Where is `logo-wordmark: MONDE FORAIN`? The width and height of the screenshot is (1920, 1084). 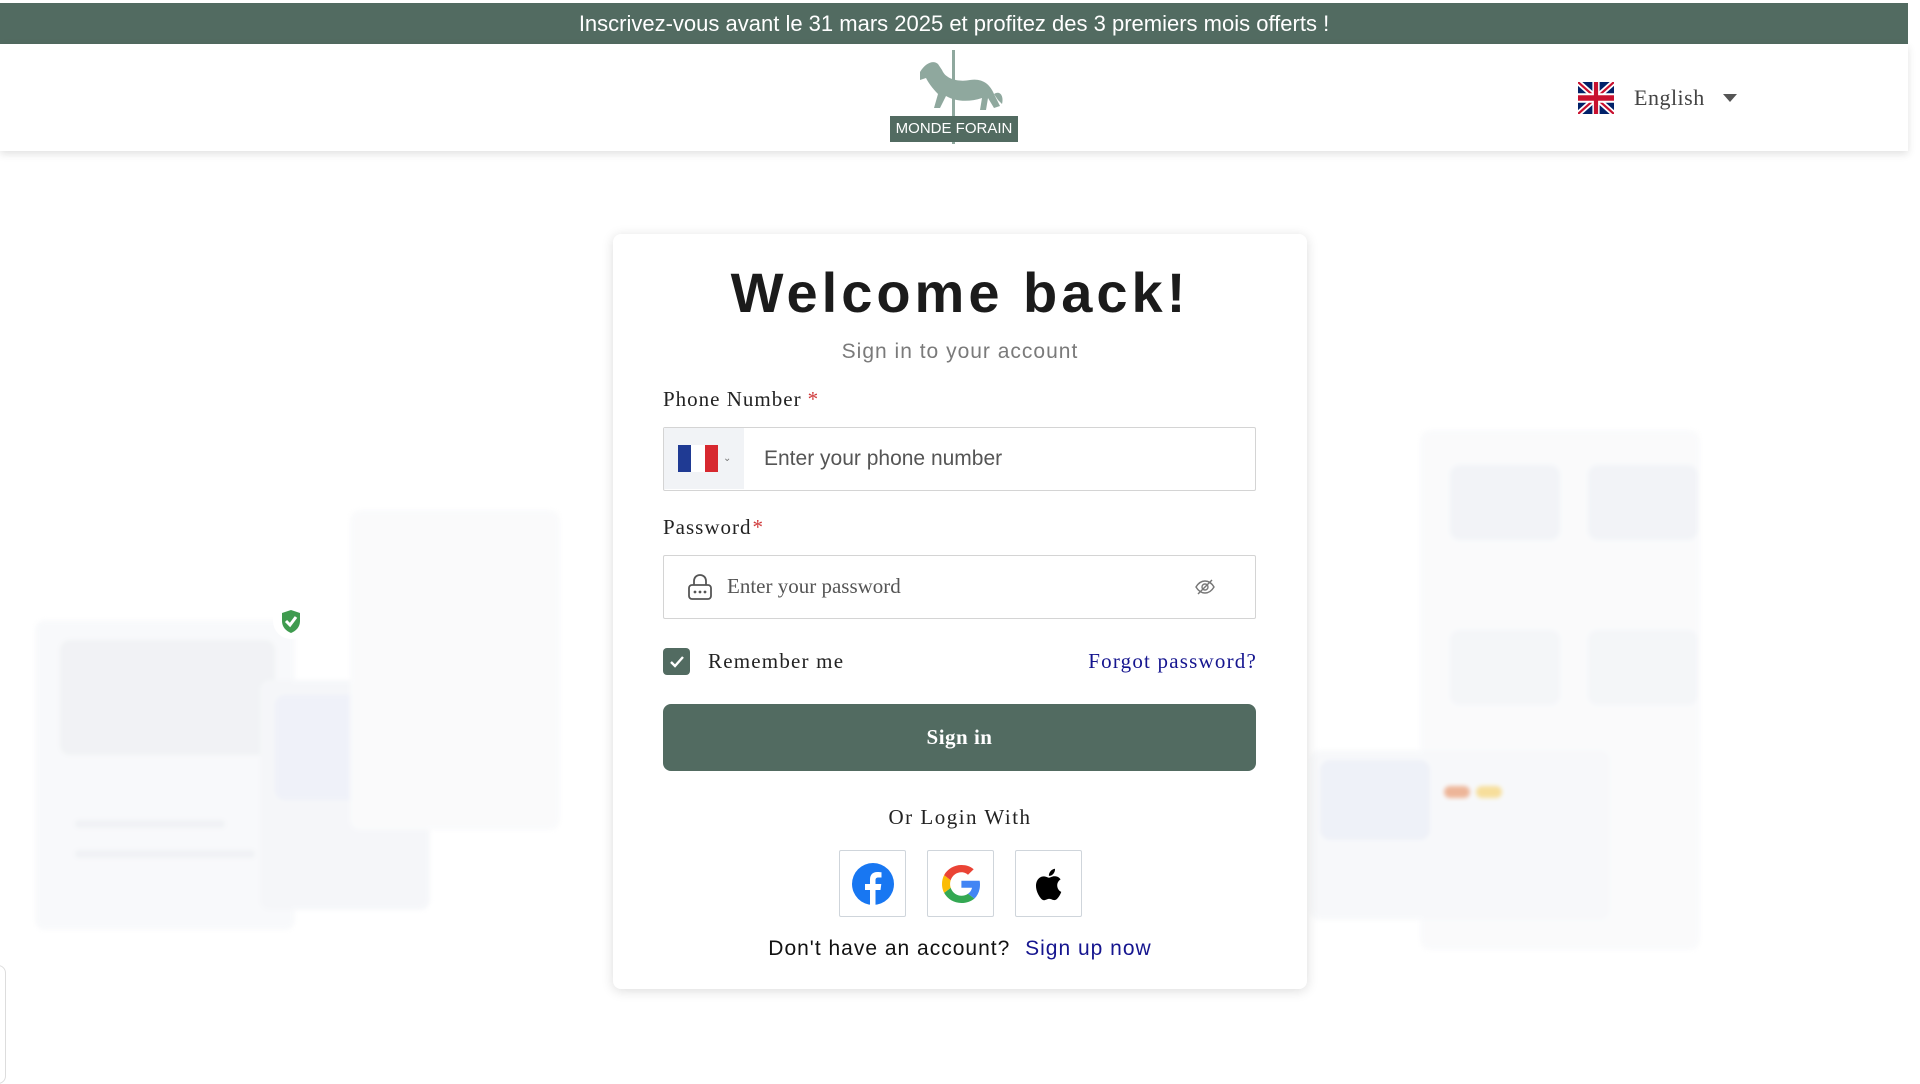 logo-wordmark: MONDE FORAIN is located at coordinates (954, 129).